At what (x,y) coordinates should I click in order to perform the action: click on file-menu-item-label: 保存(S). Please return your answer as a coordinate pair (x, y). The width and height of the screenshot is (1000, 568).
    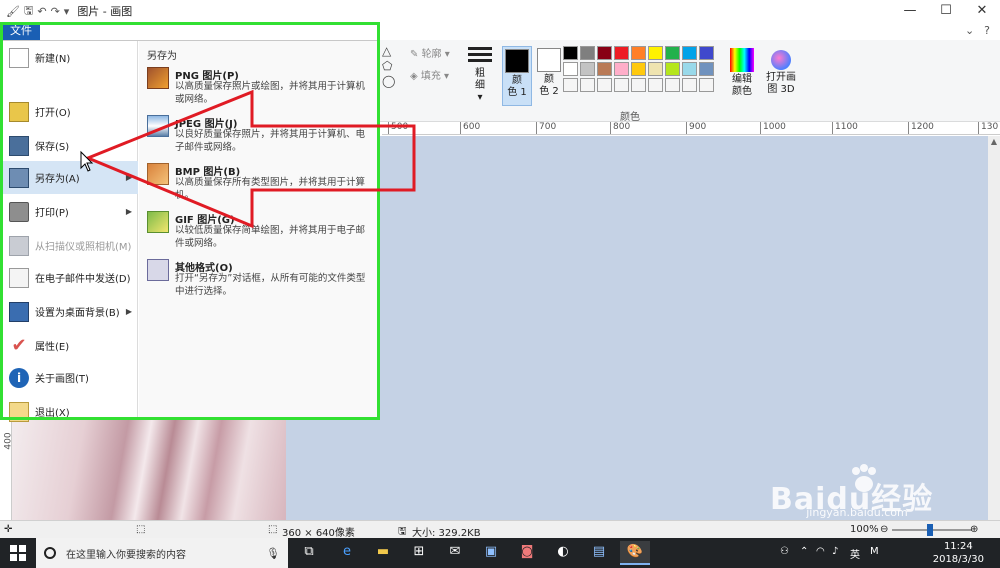
    Looking at the image, I should click on (52, 147).